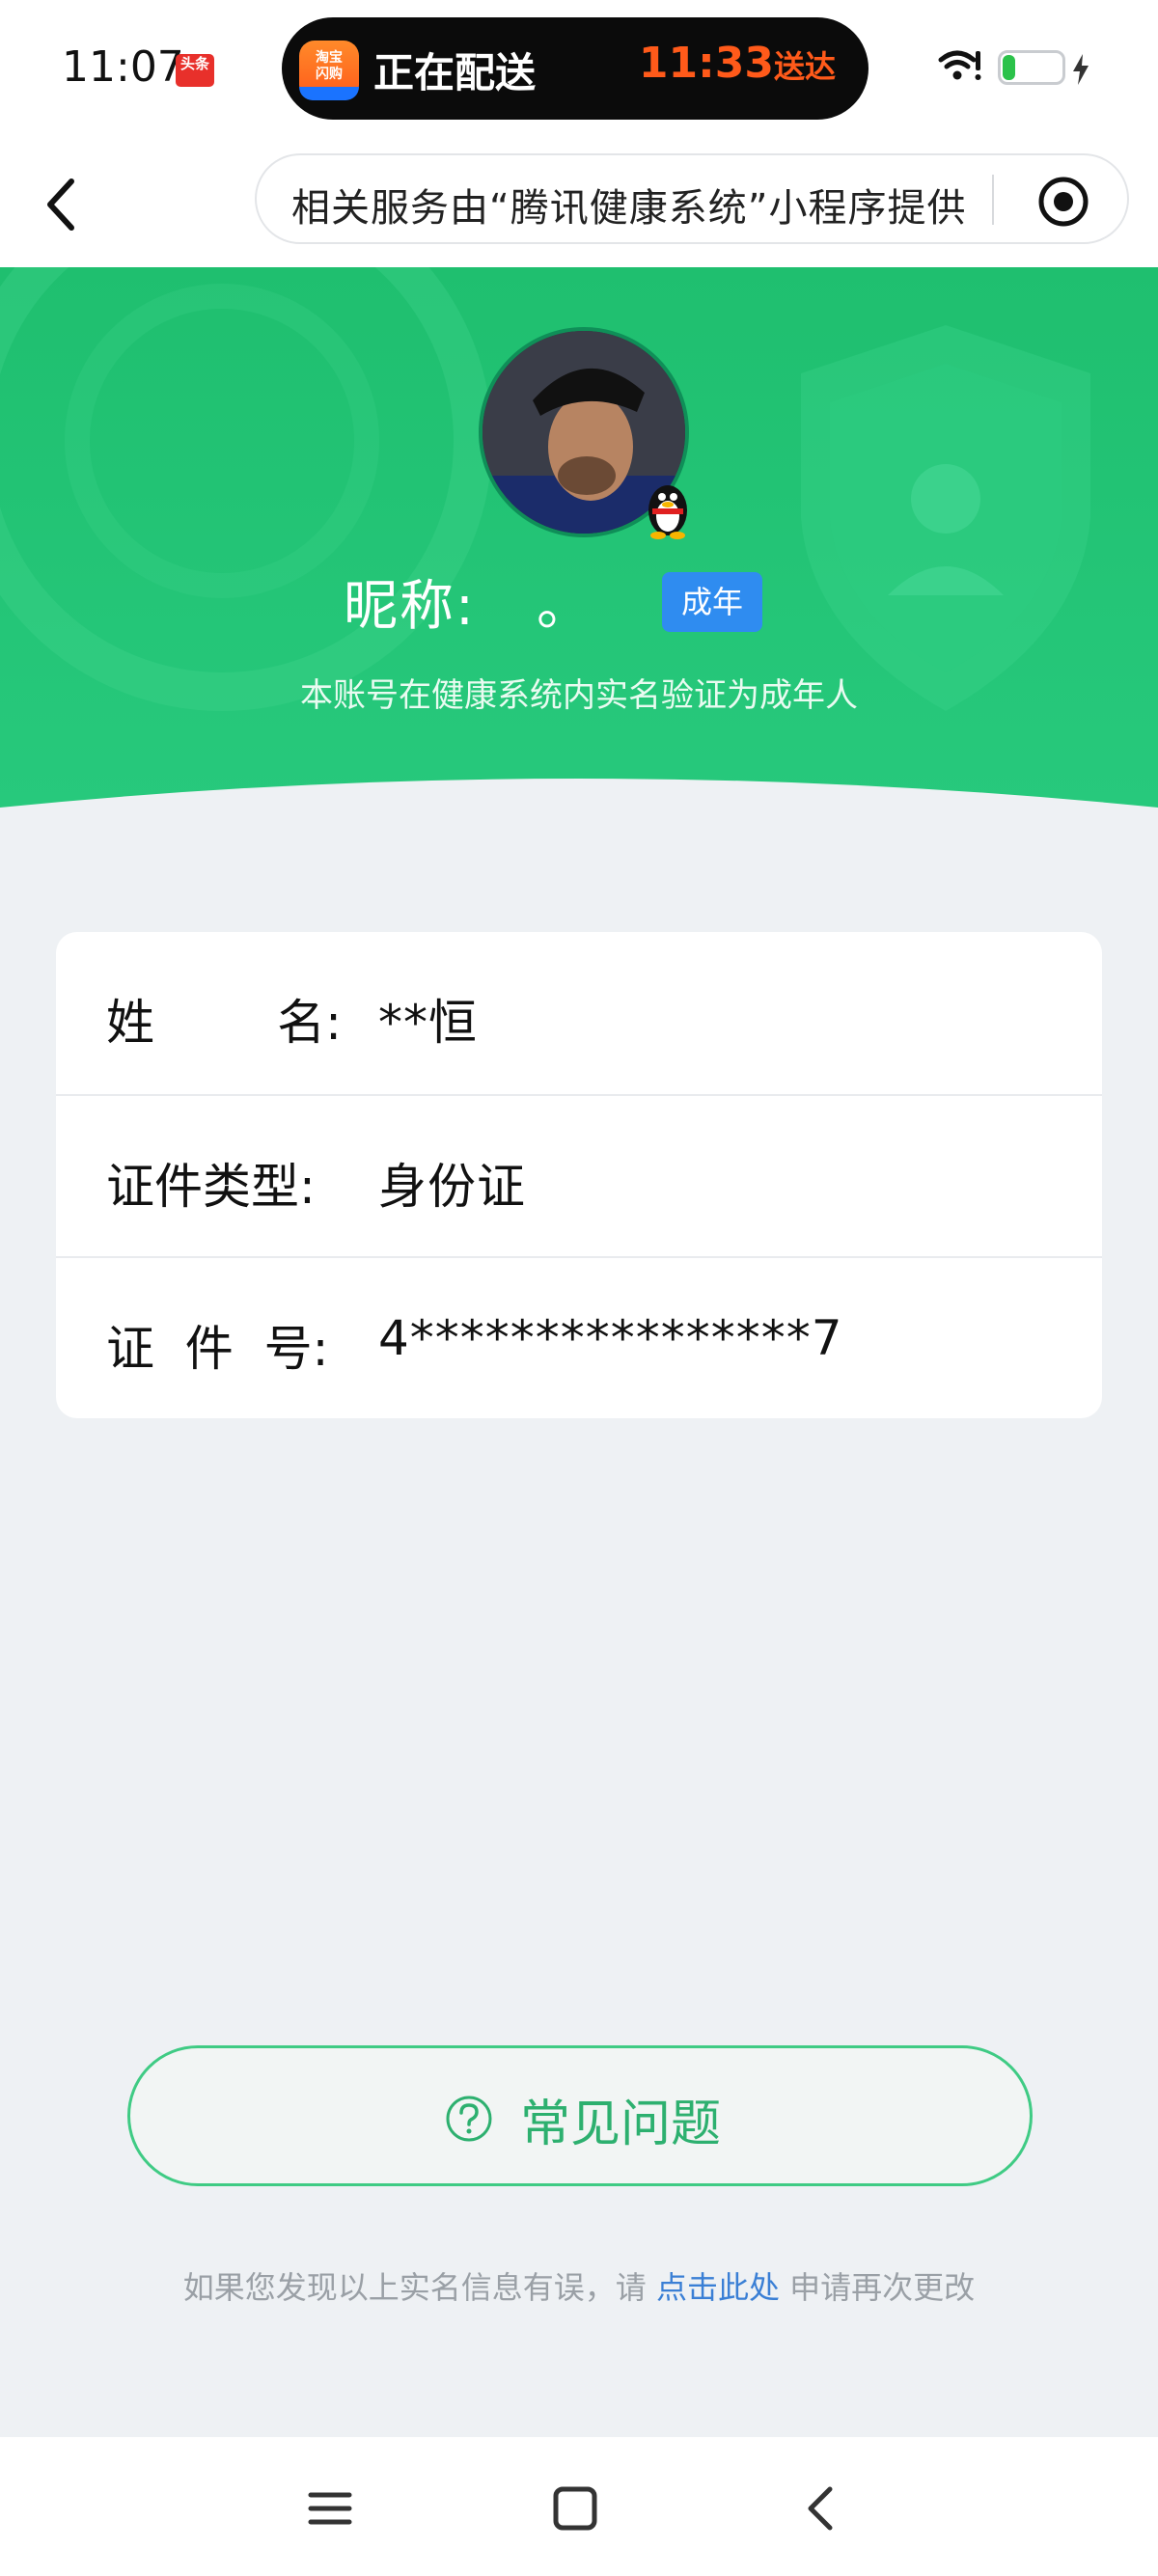  I want to click on status-bar: 11:07 头条 淘宝闪购 正在配送 11:33送达 22, so click(579, 70).